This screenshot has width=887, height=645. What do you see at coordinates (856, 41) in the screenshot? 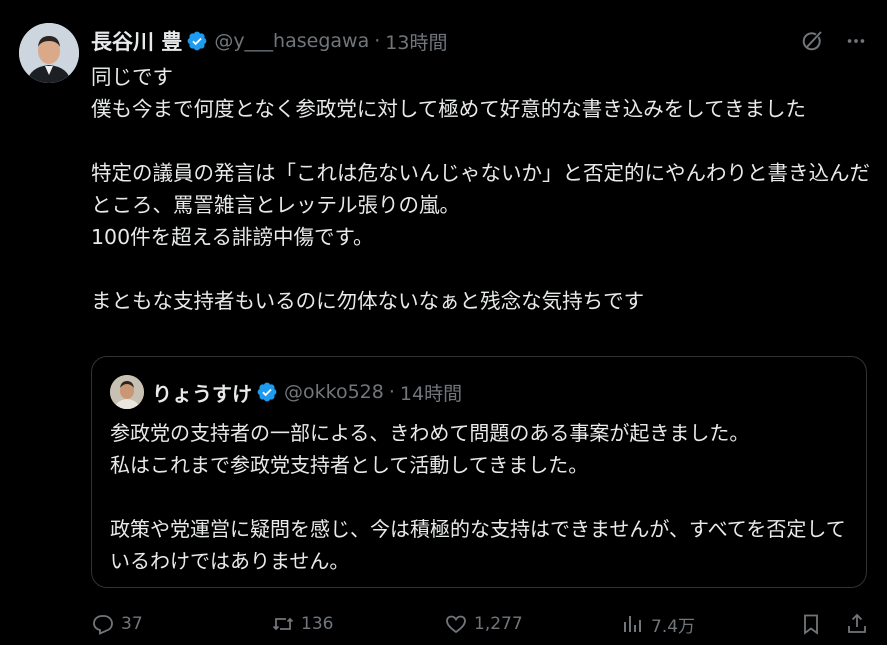
I see `more-icon` at bounding box center [856, 41].